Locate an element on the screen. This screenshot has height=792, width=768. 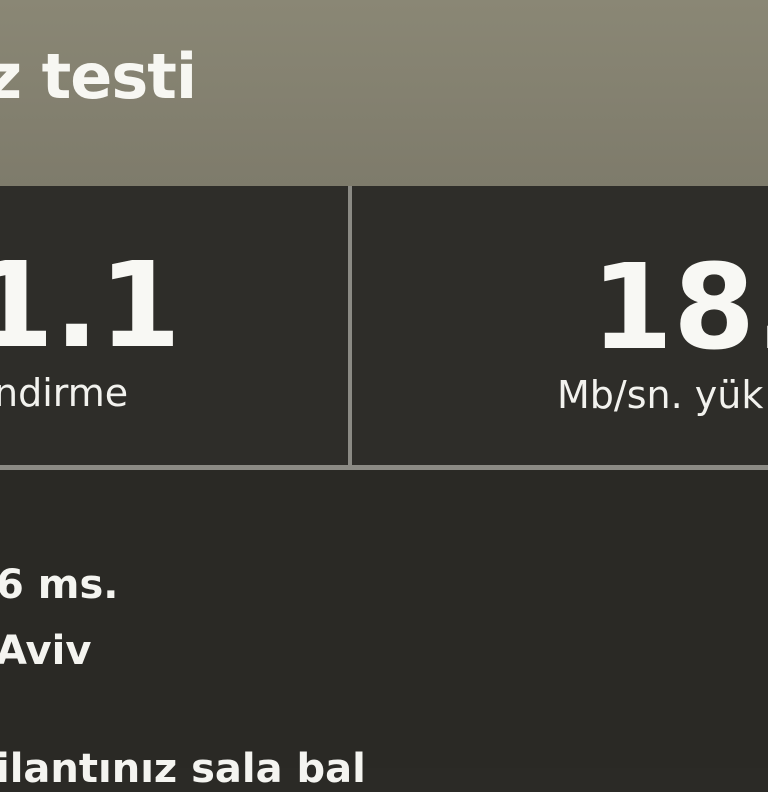
server-location: Aviv is located at coordinates (46, 651).